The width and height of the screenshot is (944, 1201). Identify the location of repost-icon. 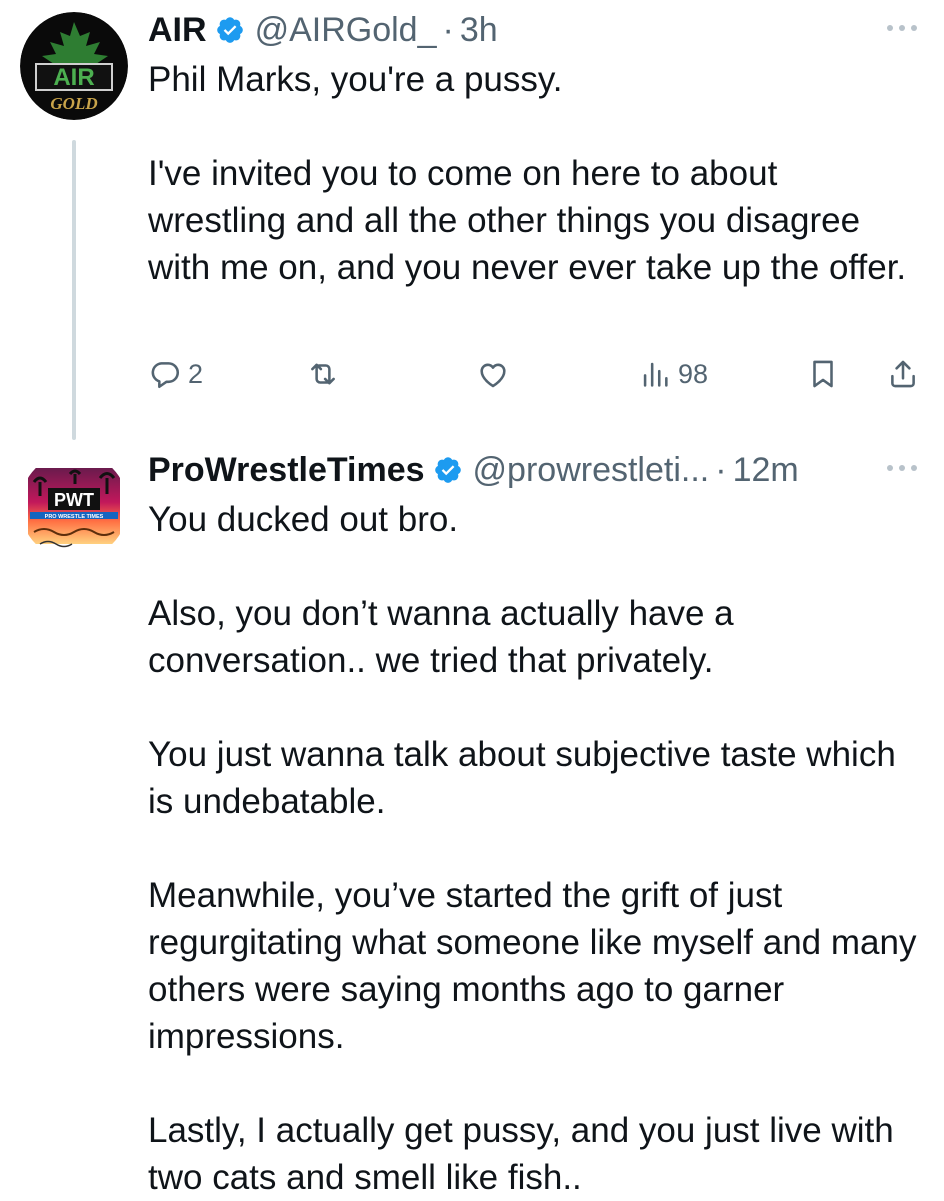
(323, 374).